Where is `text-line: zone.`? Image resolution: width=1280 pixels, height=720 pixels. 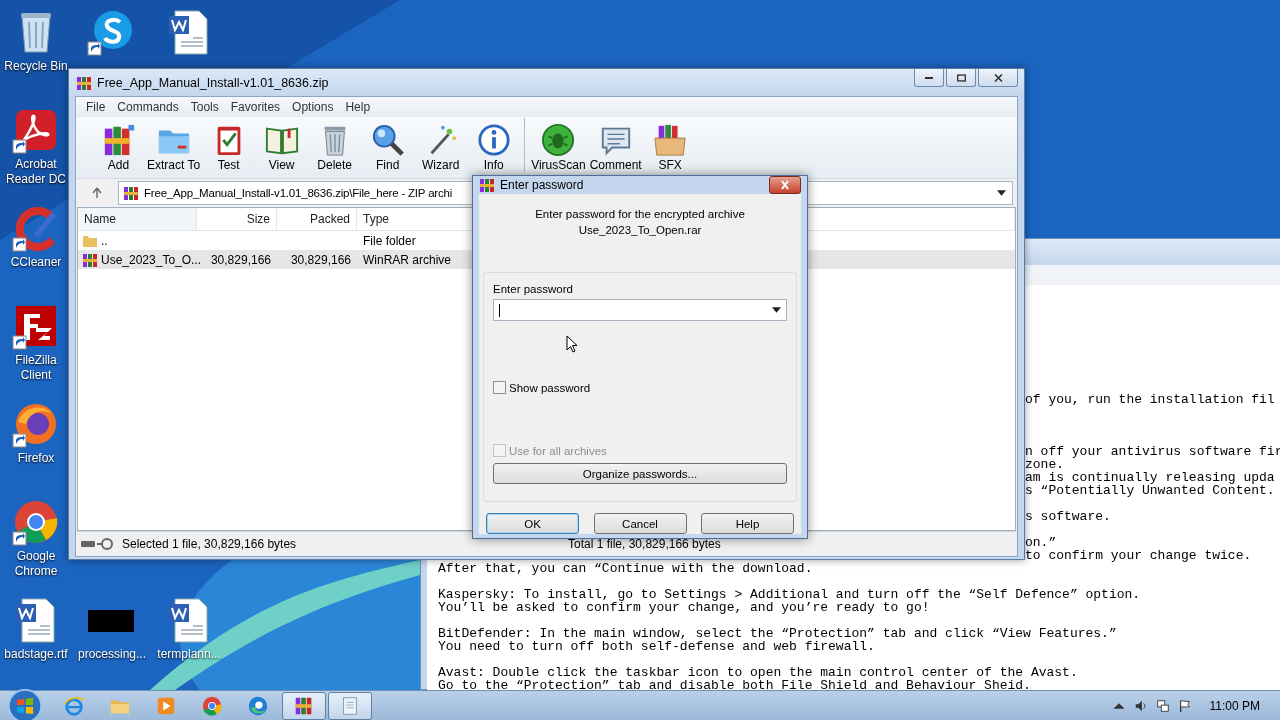 text-line: zone. is located at coordinates (1045, 464).